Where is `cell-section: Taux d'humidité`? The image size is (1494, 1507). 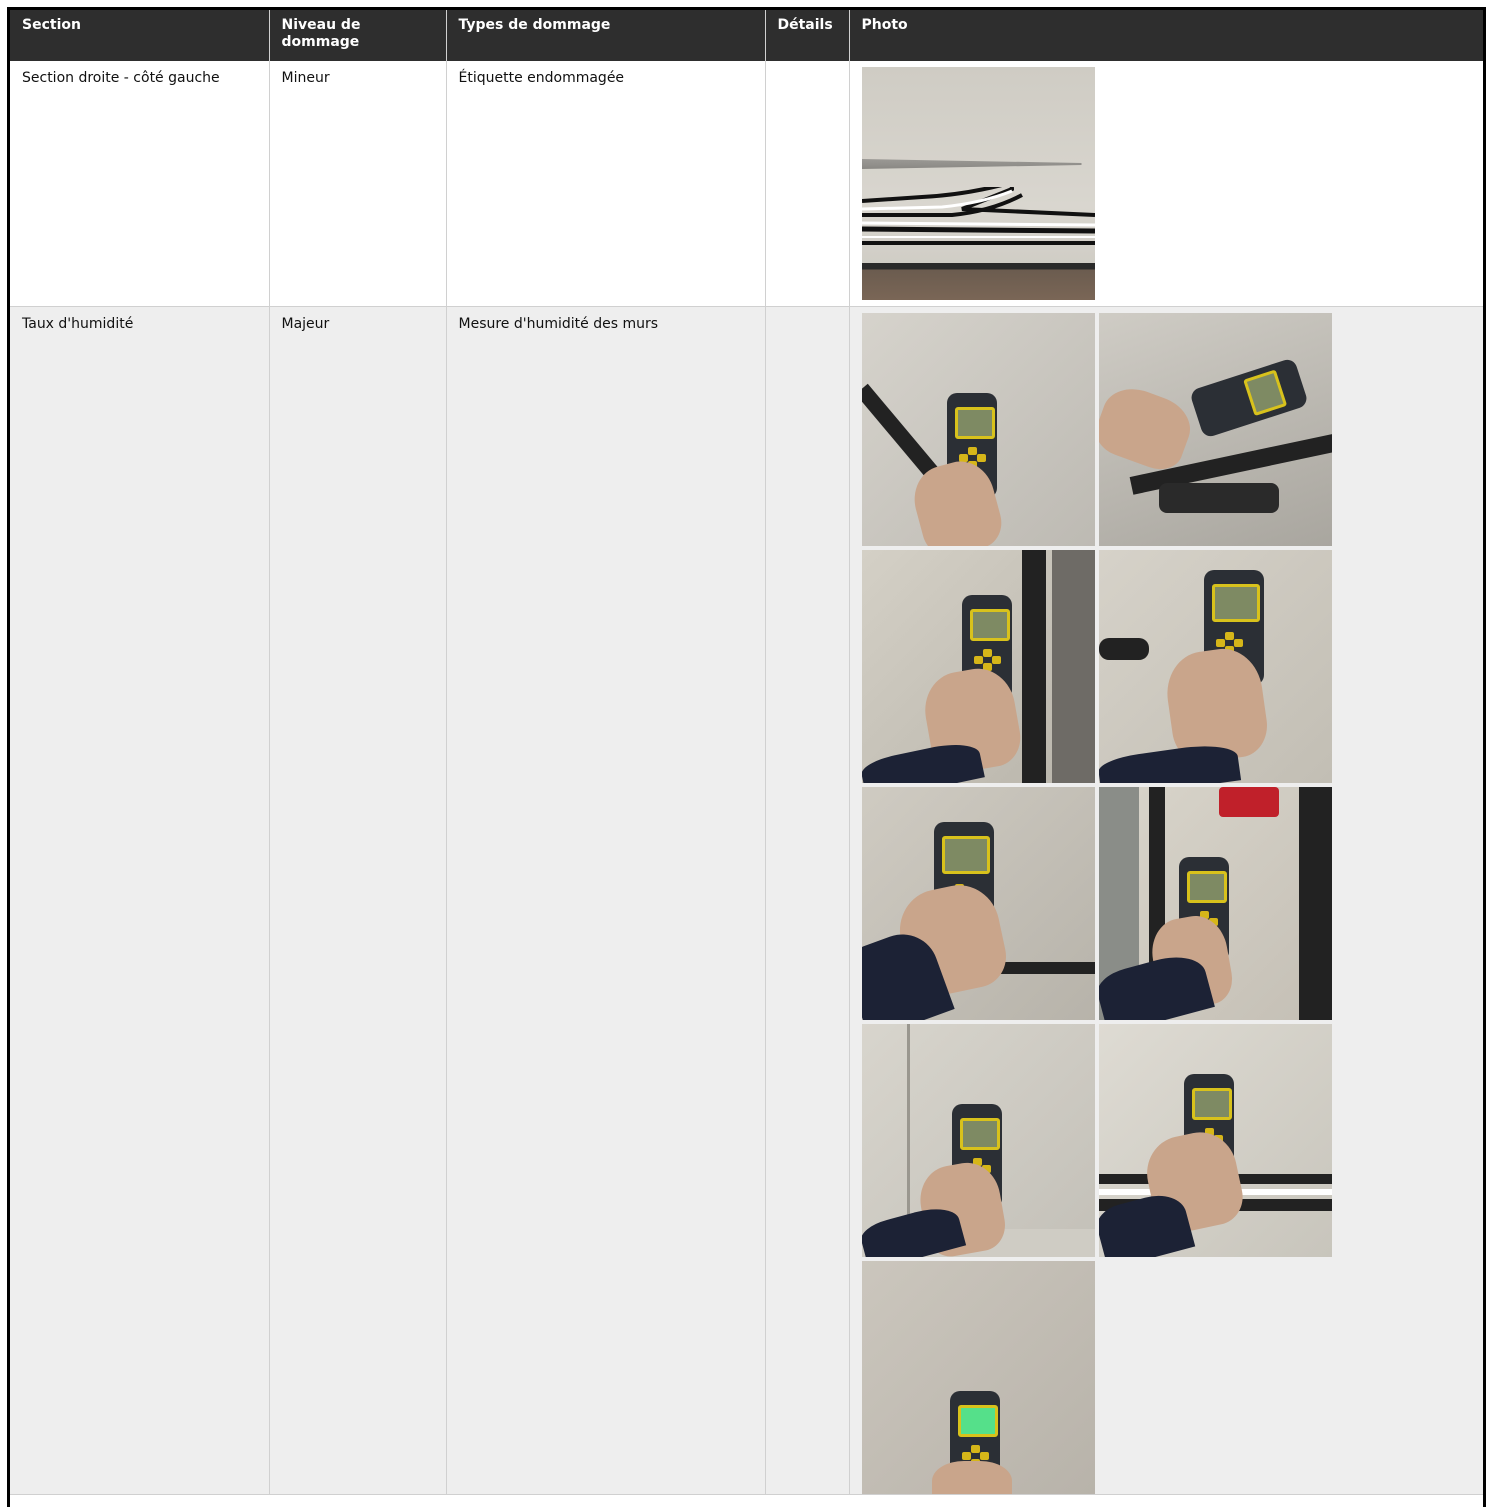 cell-section: Taux d'humidité is located at coordinates (140, 900).